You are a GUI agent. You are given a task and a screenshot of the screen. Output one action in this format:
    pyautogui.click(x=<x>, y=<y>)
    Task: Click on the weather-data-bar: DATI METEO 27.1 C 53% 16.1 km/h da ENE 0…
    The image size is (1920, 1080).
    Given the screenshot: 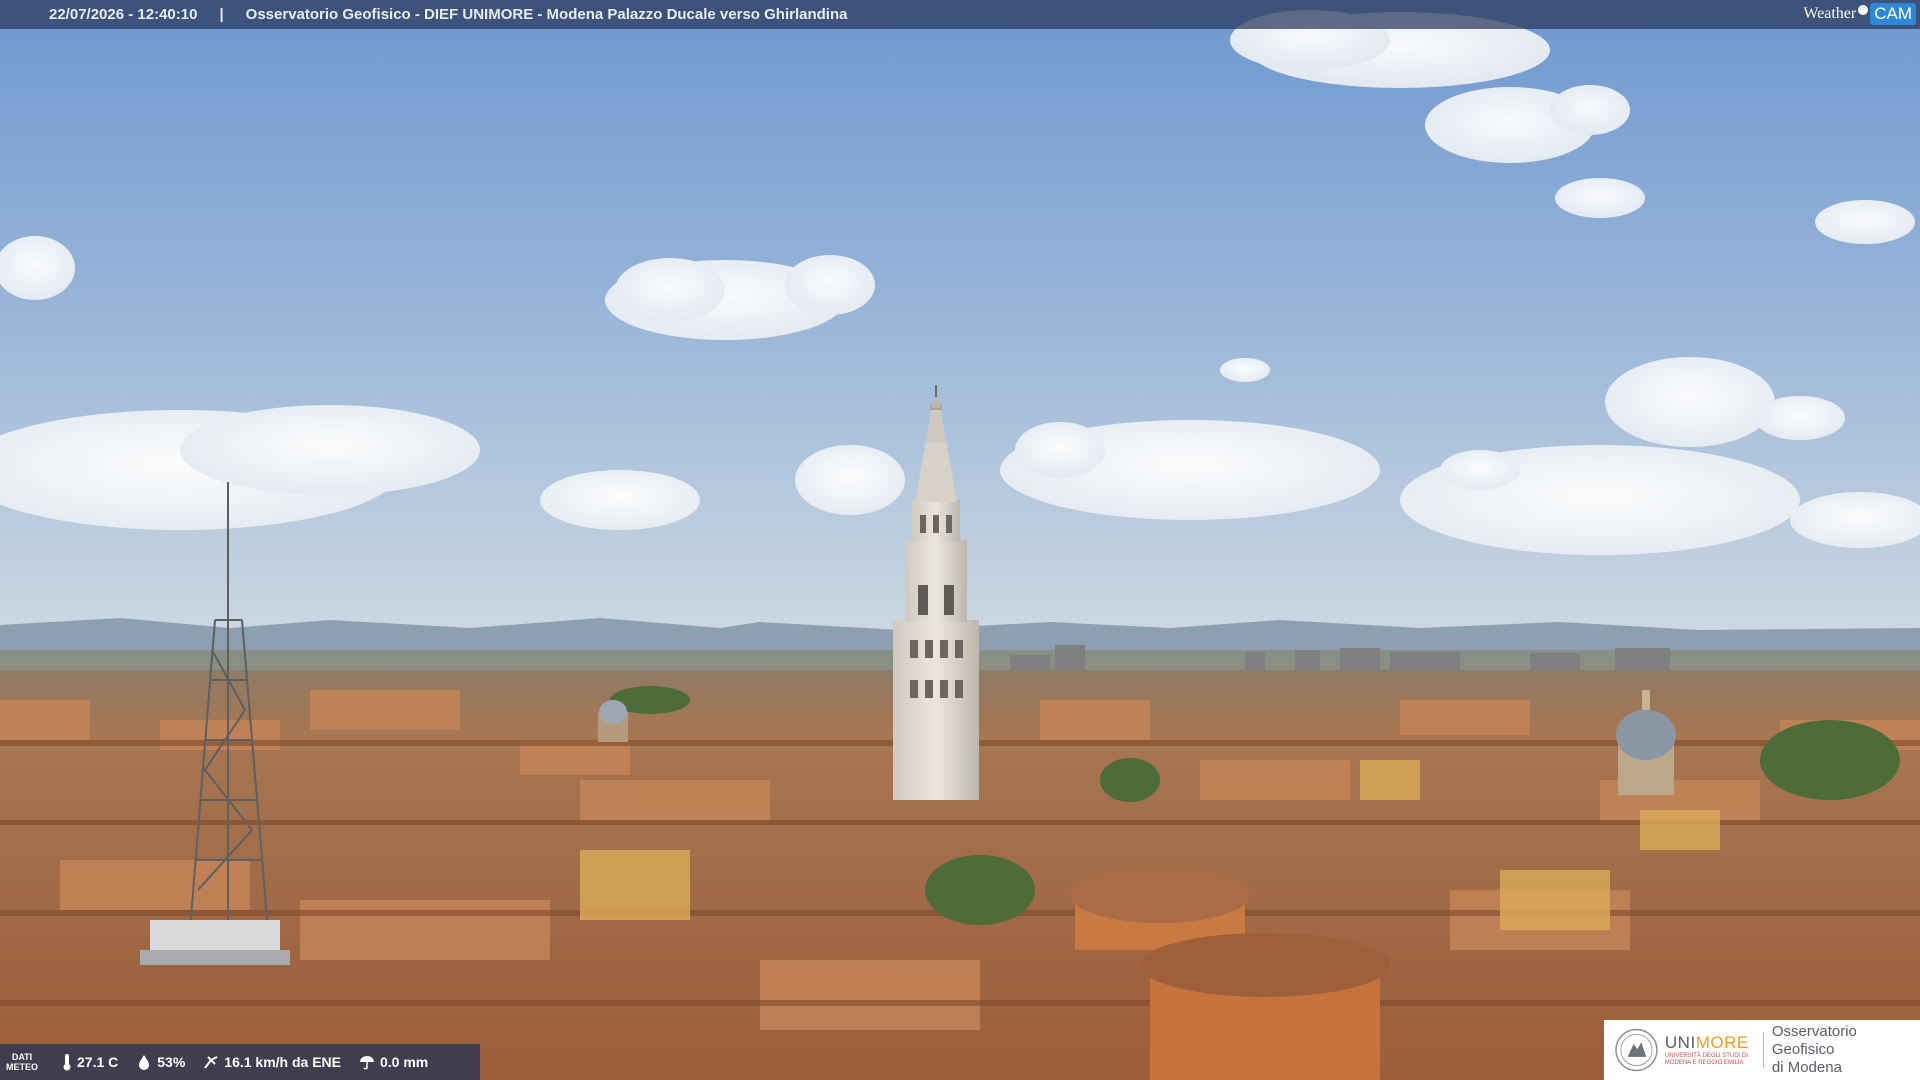 What is the action you would take?
    pyautogui.click(x=240, y=1062)
    